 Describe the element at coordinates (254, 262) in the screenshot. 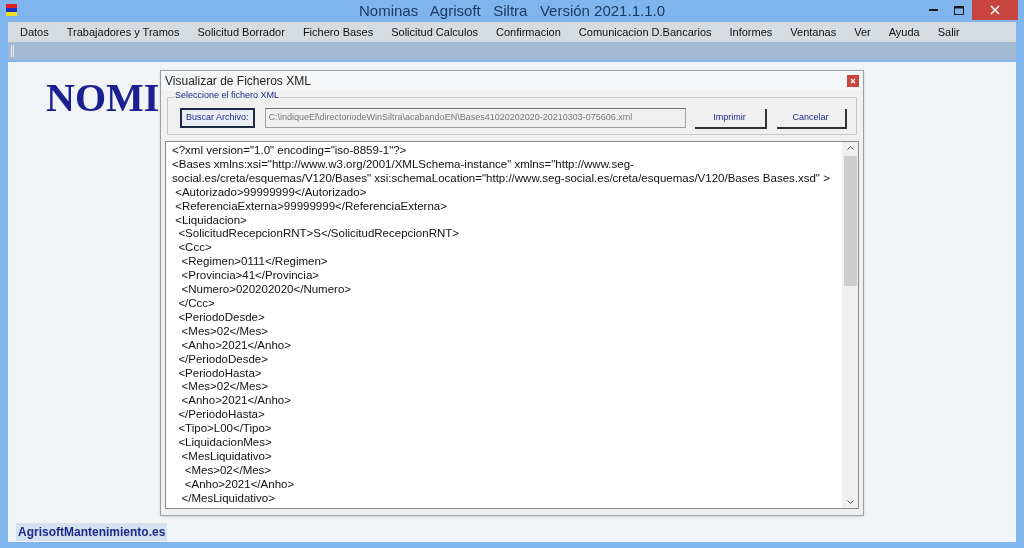

I see `xml-line: <Regimen>0111</Regimen>` at that location.